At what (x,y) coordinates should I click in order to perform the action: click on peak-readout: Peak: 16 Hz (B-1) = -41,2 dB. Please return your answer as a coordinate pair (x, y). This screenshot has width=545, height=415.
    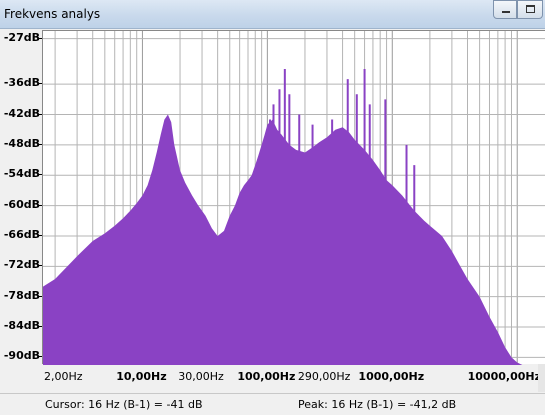
    Looking at the image, I should click on (377, 404).